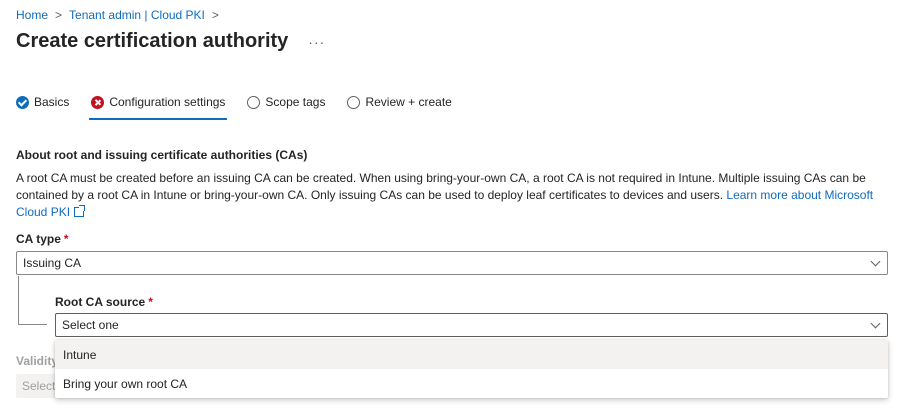 Image resolution: width=899 pixels, height=416 pixels. I want to click on option-bring-your-own-root-ca: Bring your own root CA, so click(471, 383).